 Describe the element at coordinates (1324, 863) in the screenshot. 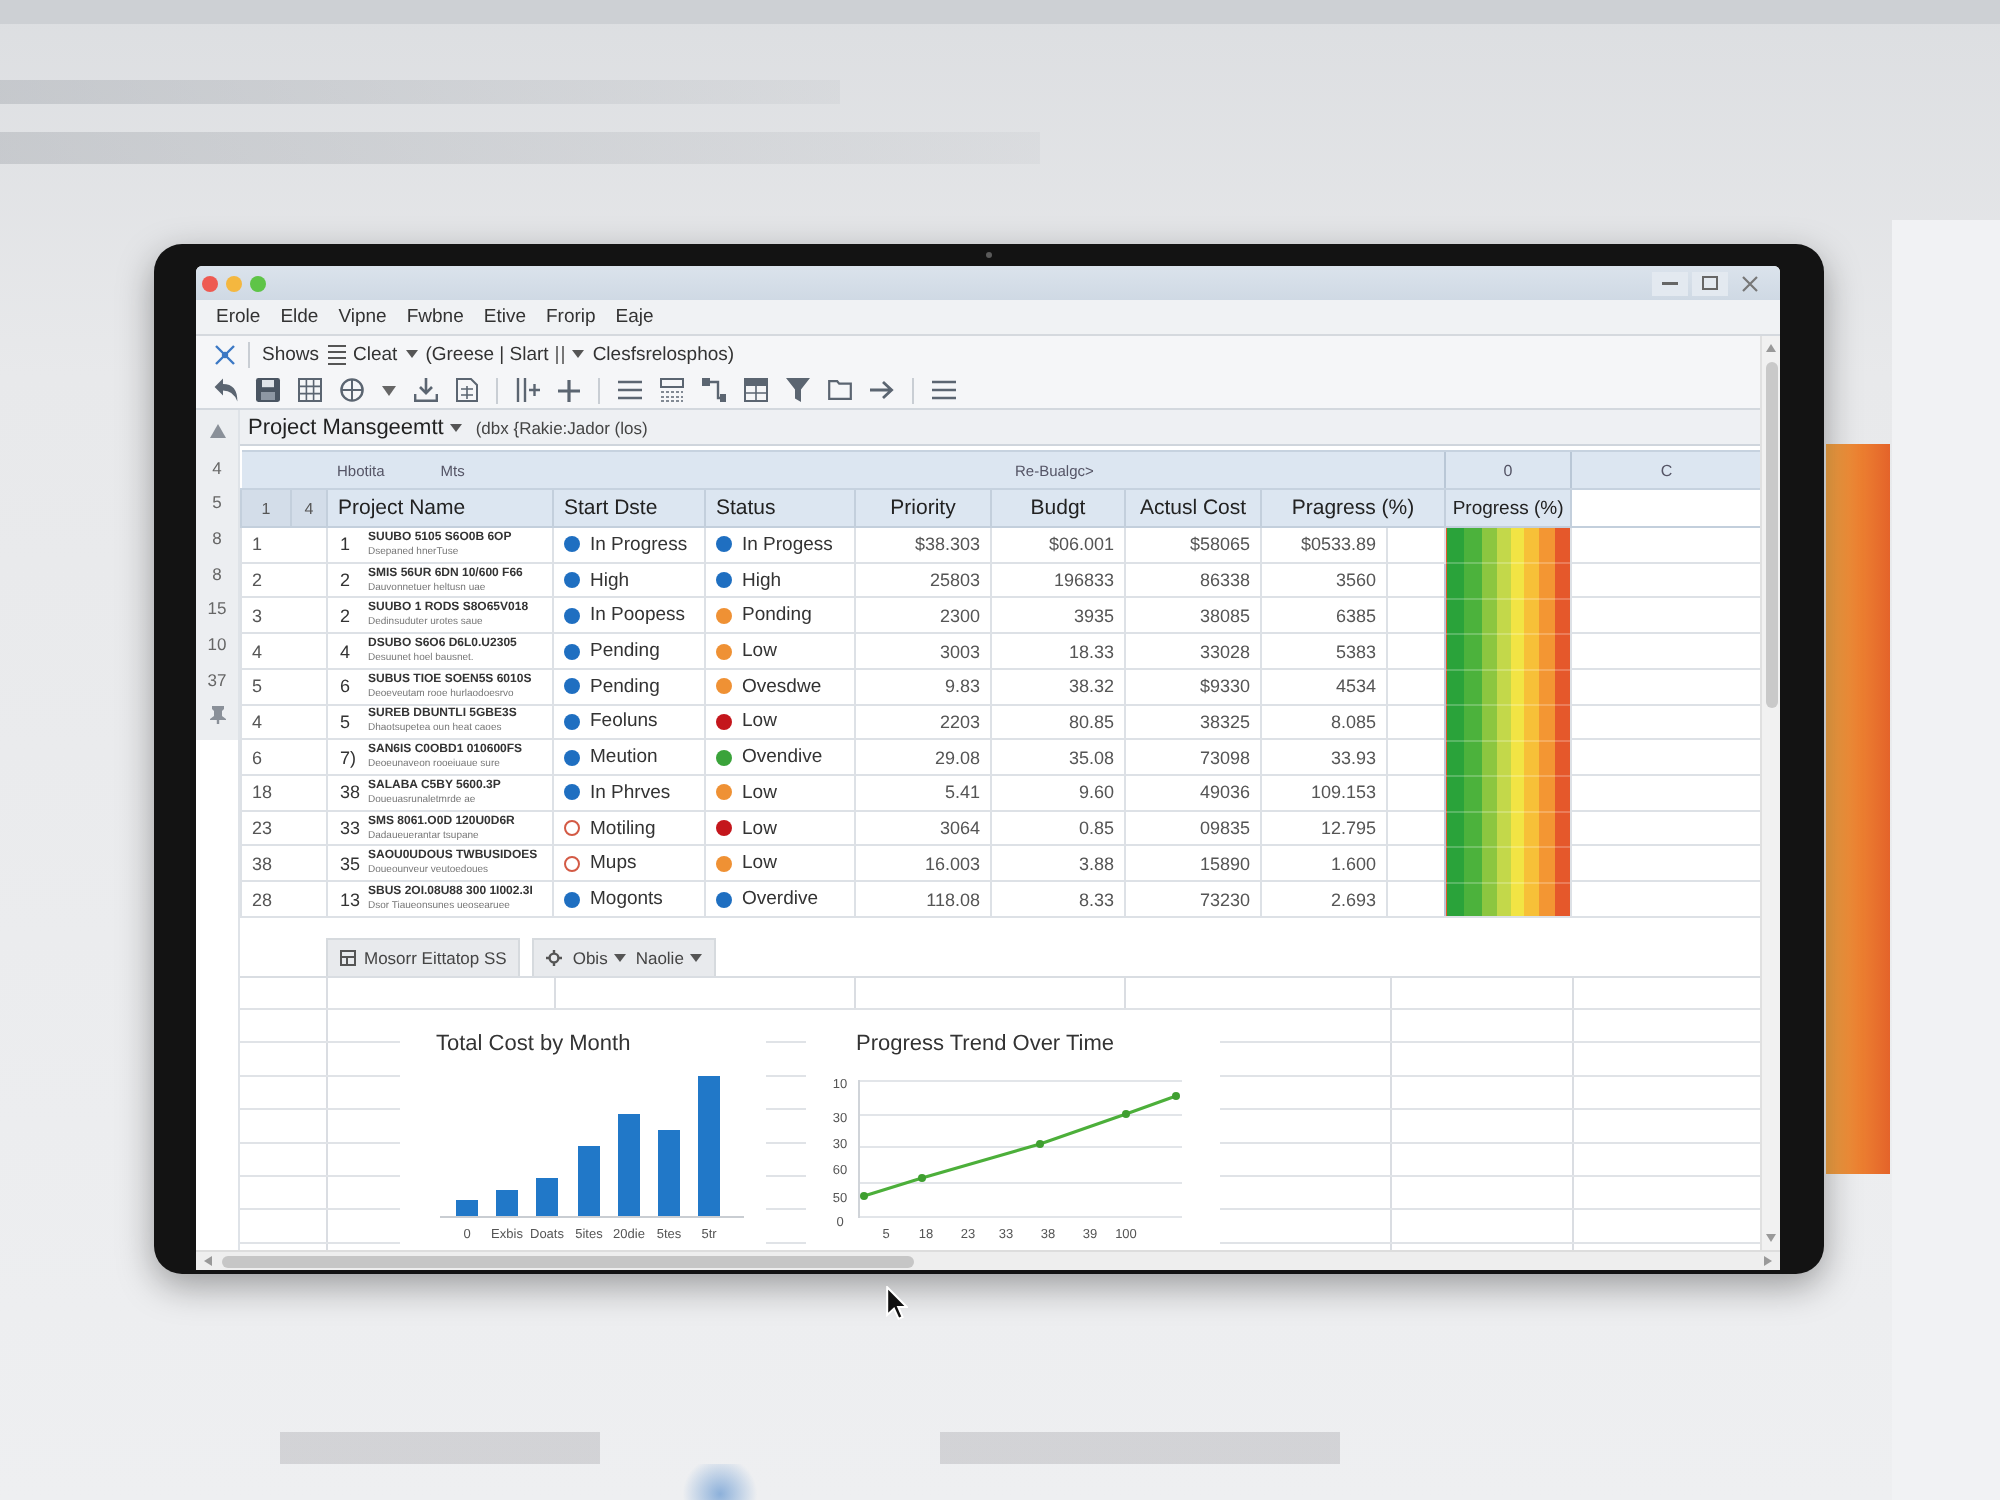

I see `table-cell: 1.600` at that location.